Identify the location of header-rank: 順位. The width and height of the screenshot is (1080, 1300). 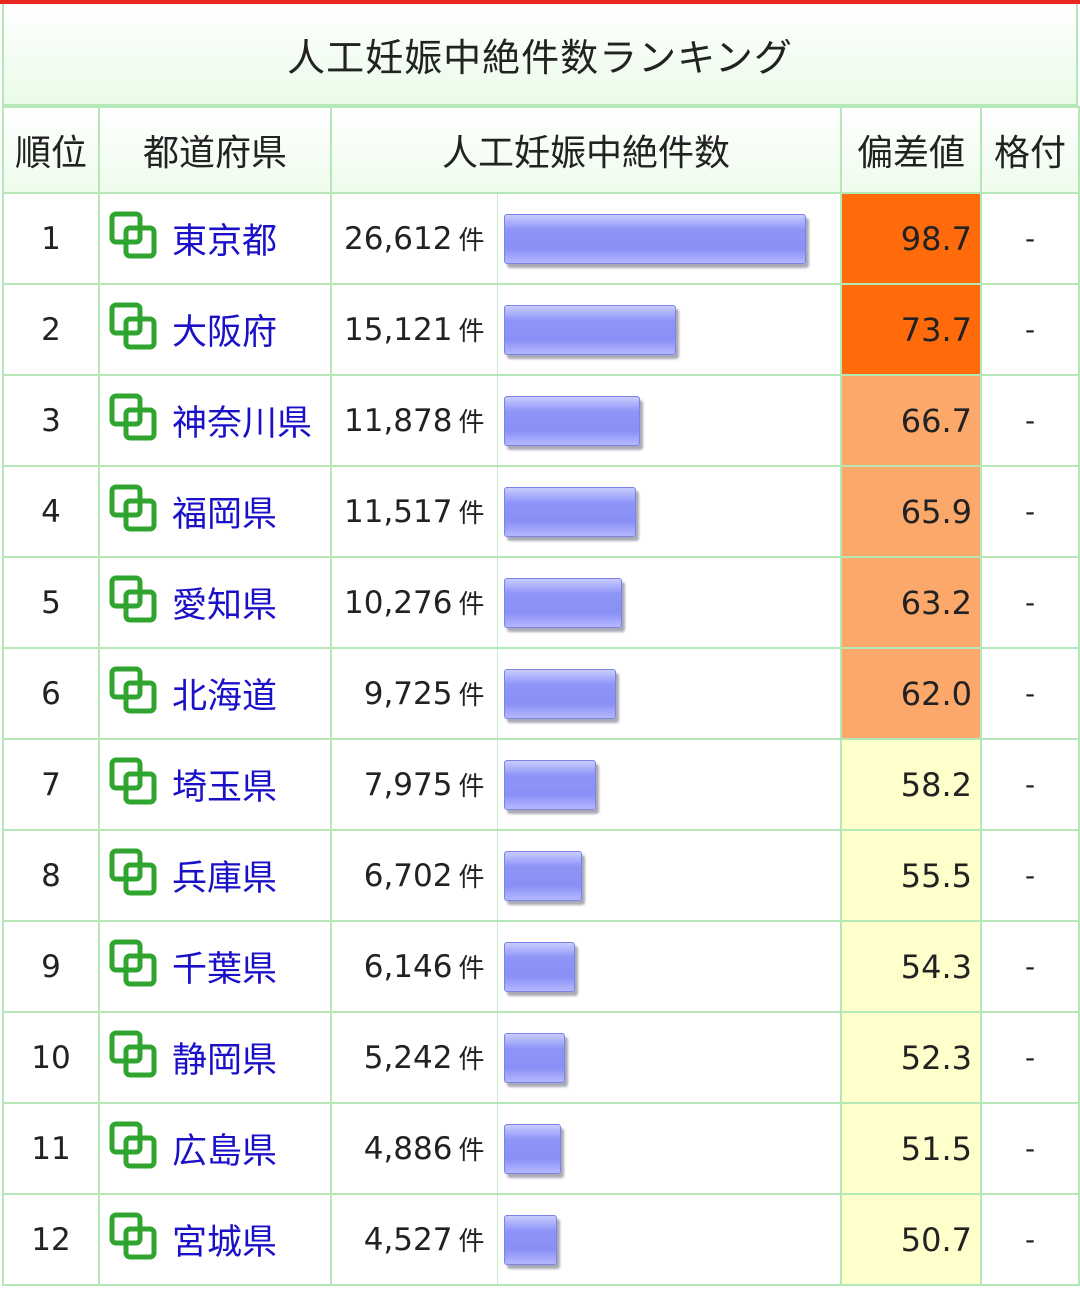
(51, 150).